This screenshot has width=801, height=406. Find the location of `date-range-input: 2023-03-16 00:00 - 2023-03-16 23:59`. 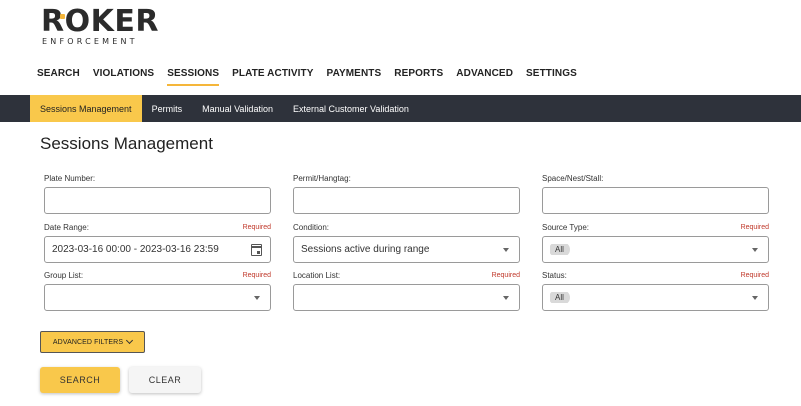

date-range-input: 2023-03-16 00:00 - 2023-03-16 23:59 is located at coordinates (157, 249).